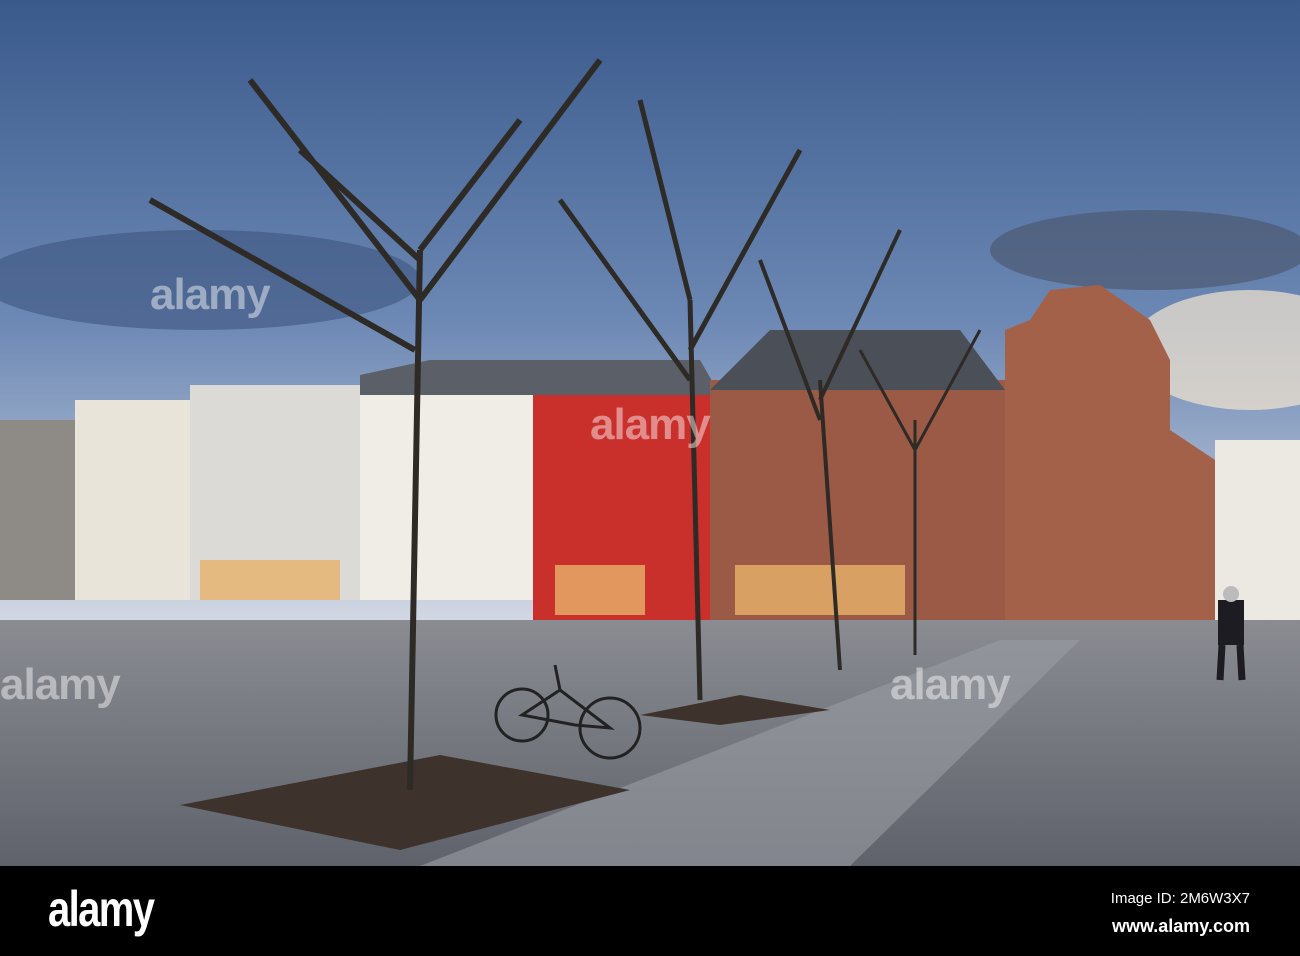 This screenshot has width=1300, height=956. I want to click on footer-bar: alamy Image ID: 2M6W3X7 www.alamy.com, so click(650, 911).